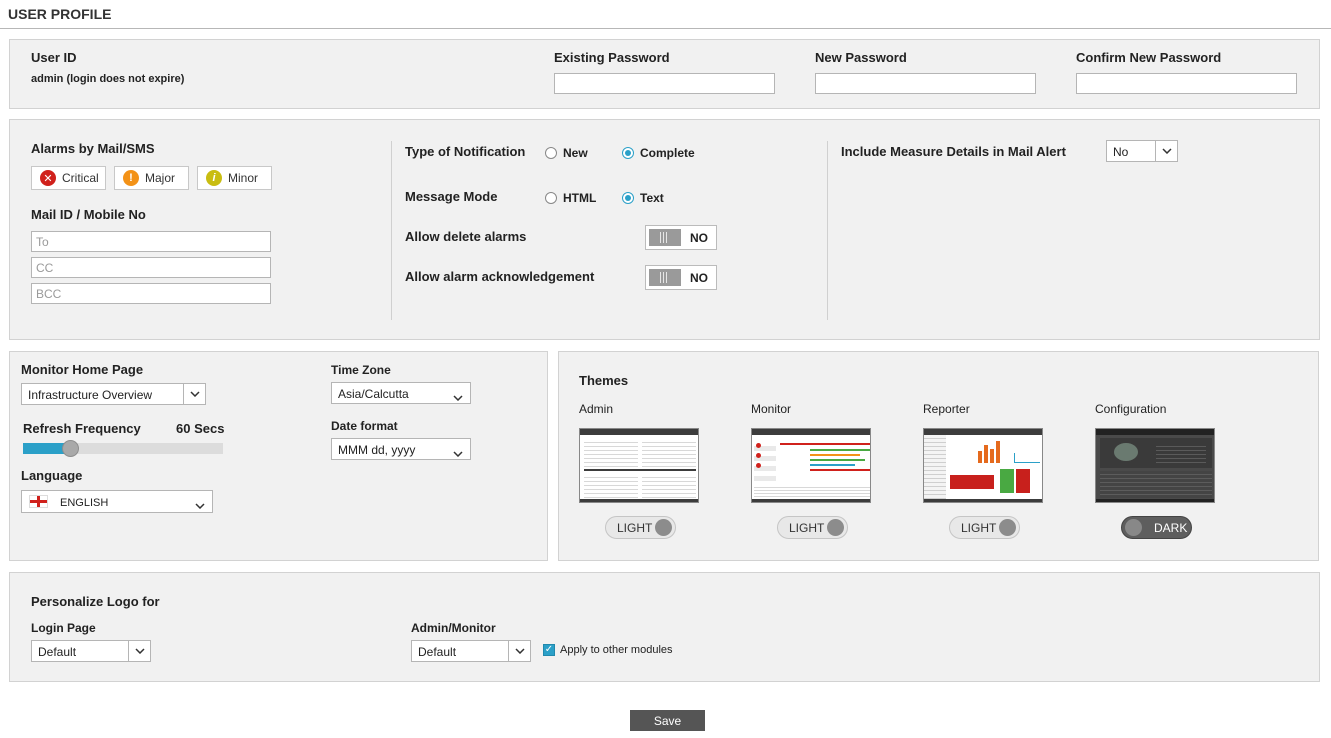 The image size is (1331, 738). I want to click on time-zone-value: Asia/Calcutta, so click(373, 394).